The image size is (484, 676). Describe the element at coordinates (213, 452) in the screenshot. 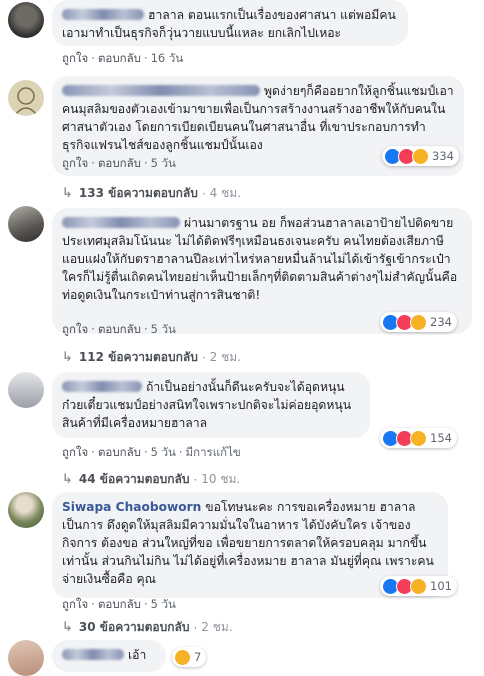

I see `edited-label: มีการแก้ไข` at that location.